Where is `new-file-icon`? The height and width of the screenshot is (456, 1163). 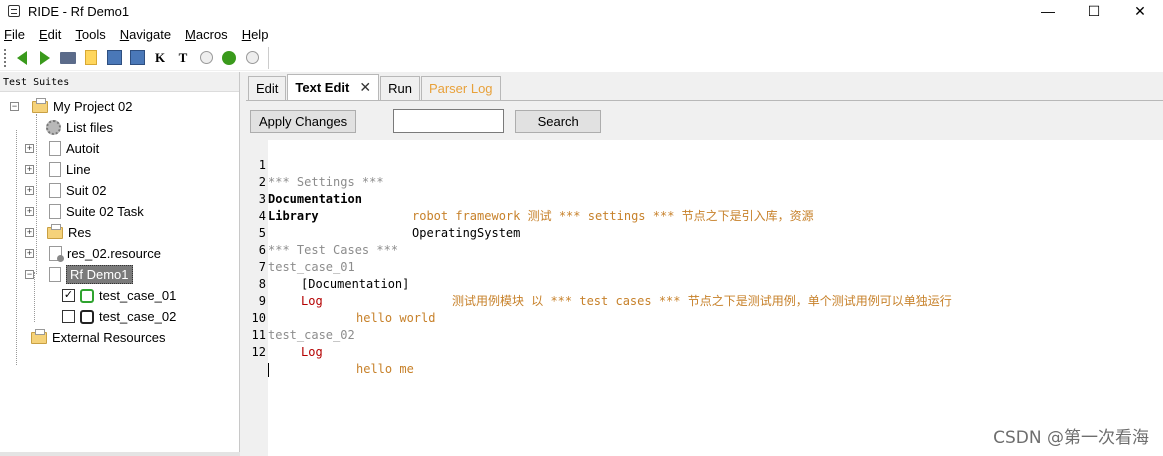 new-file-icon is located at coordinates (91, 58).